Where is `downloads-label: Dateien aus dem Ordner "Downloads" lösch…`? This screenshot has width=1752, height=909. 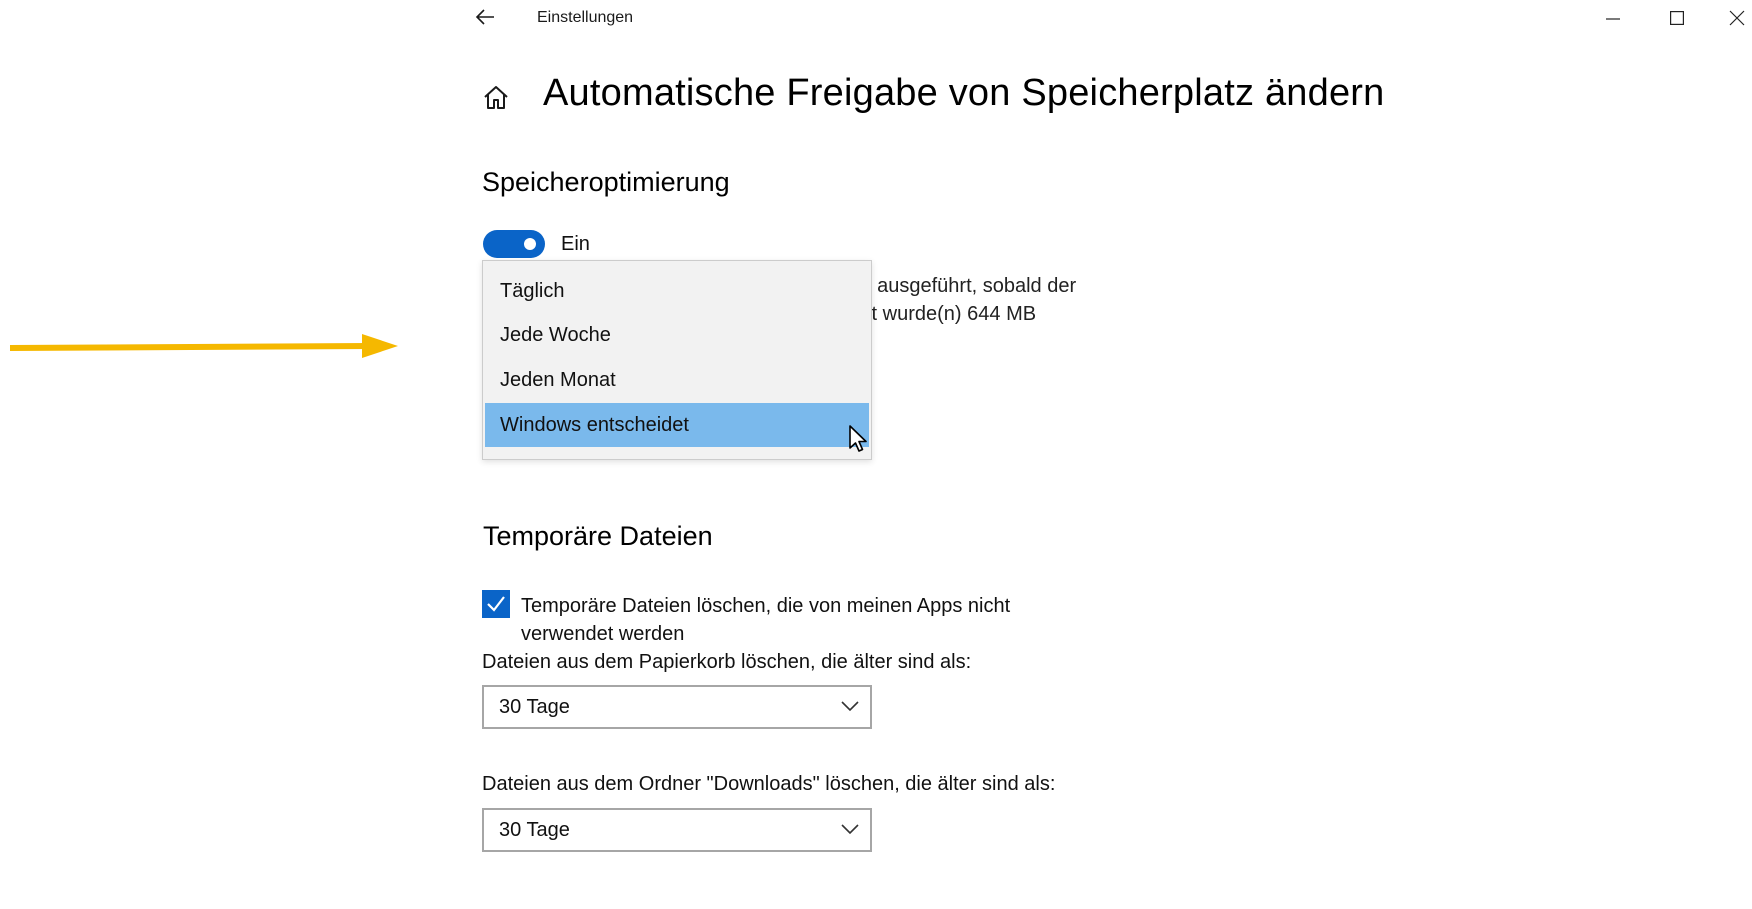
downloads-label: Dateien aus dem Ordner "Downloads" lösch… is located at coordinates (769, 784).